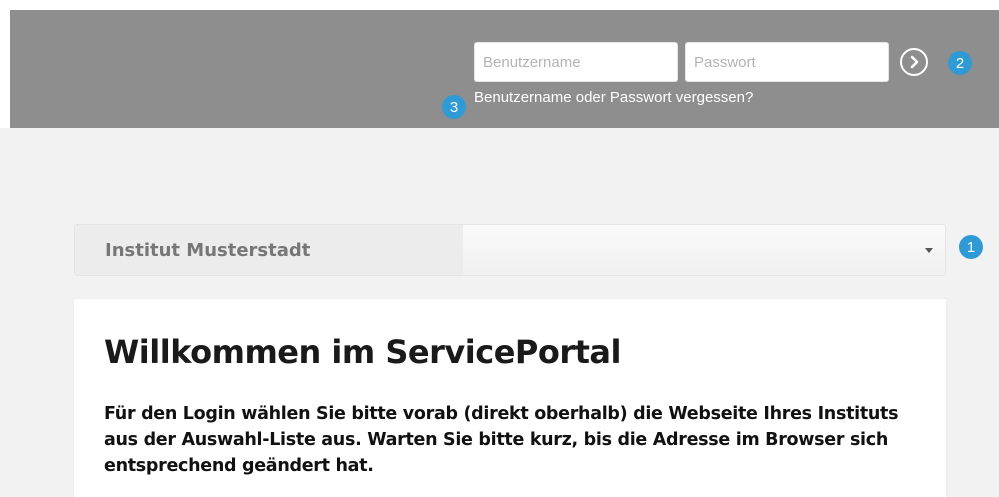  I want to click on forgot-credentials-link: Benutzername oder Passwort vergessen?, so click(613, 97).